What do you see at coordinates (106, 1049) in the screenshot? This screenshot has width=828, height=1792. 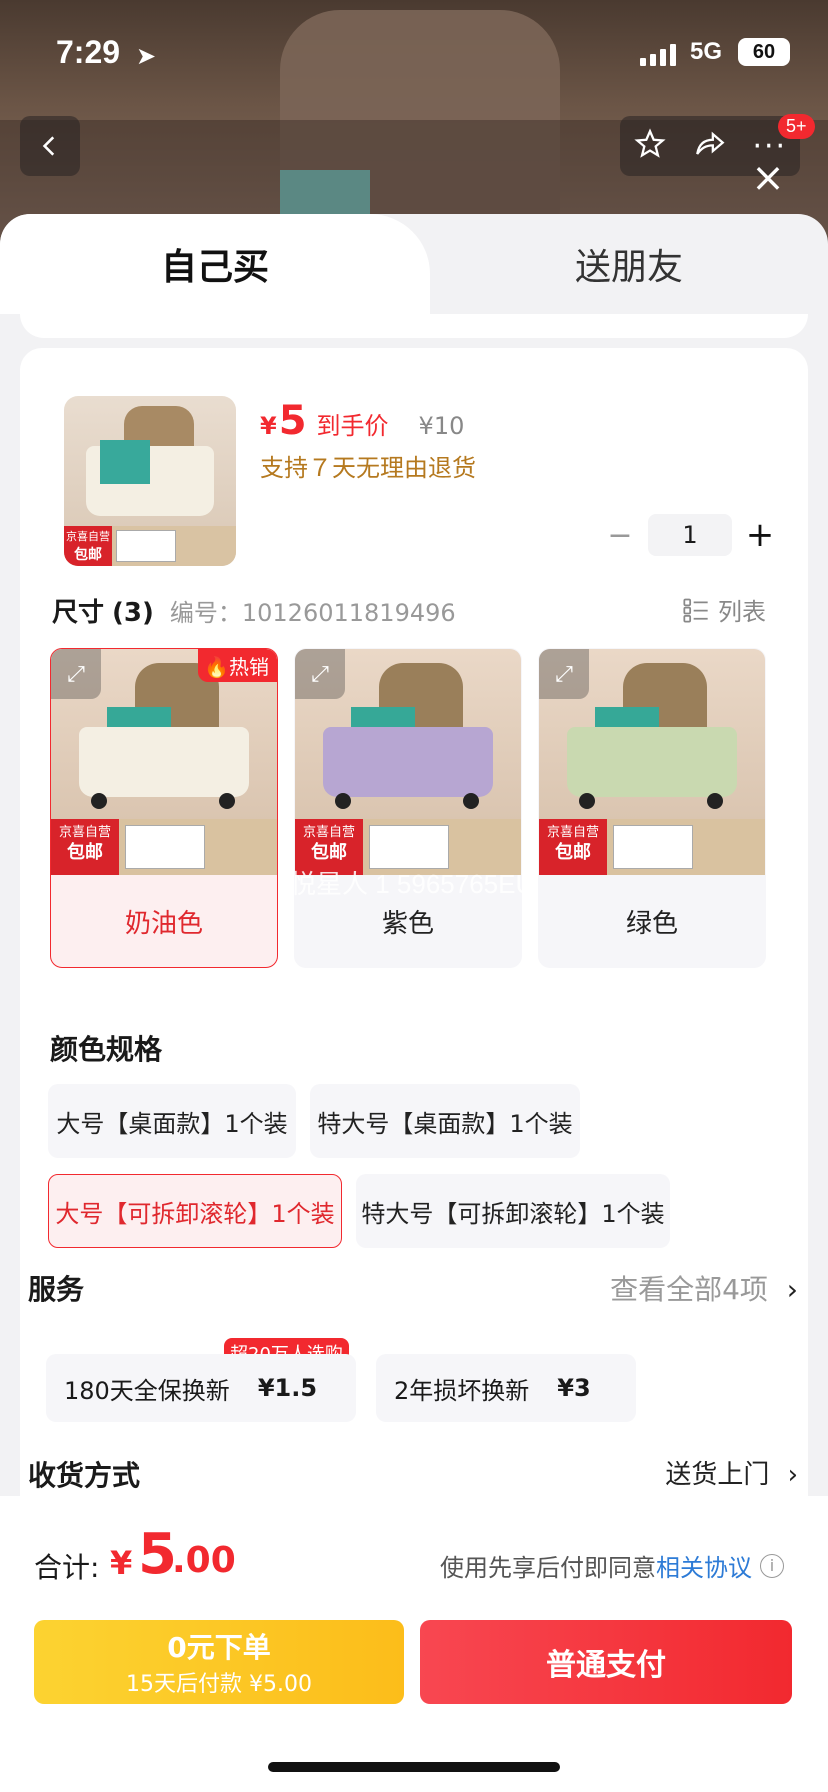 I see `color-spec-title: 颜色规格` at bounding box center [106, 1049].